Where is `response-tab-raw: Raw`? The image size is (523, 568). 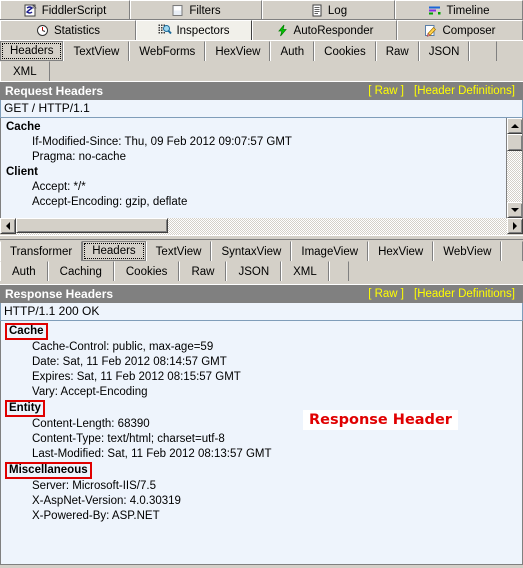
response-tab-raw: Raw is located at coordinates (203, 271).